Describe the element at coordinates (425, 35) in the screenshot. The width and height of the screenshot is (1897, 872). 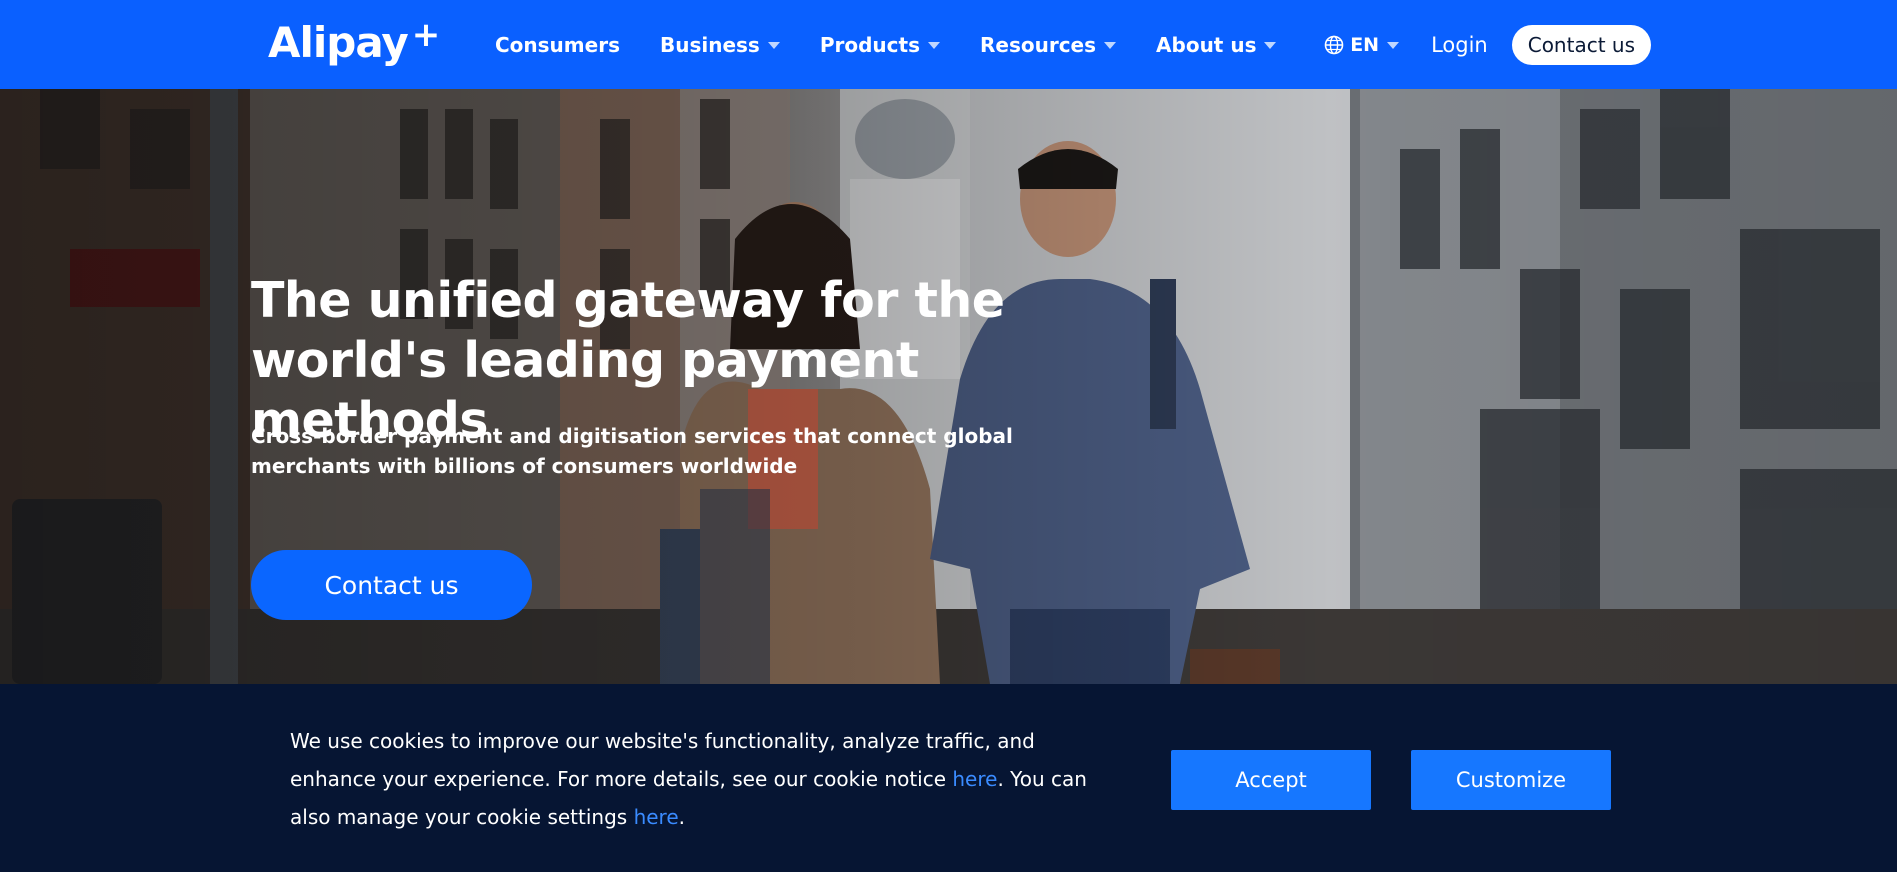
I see `logo-plus-mark: +` at that location.